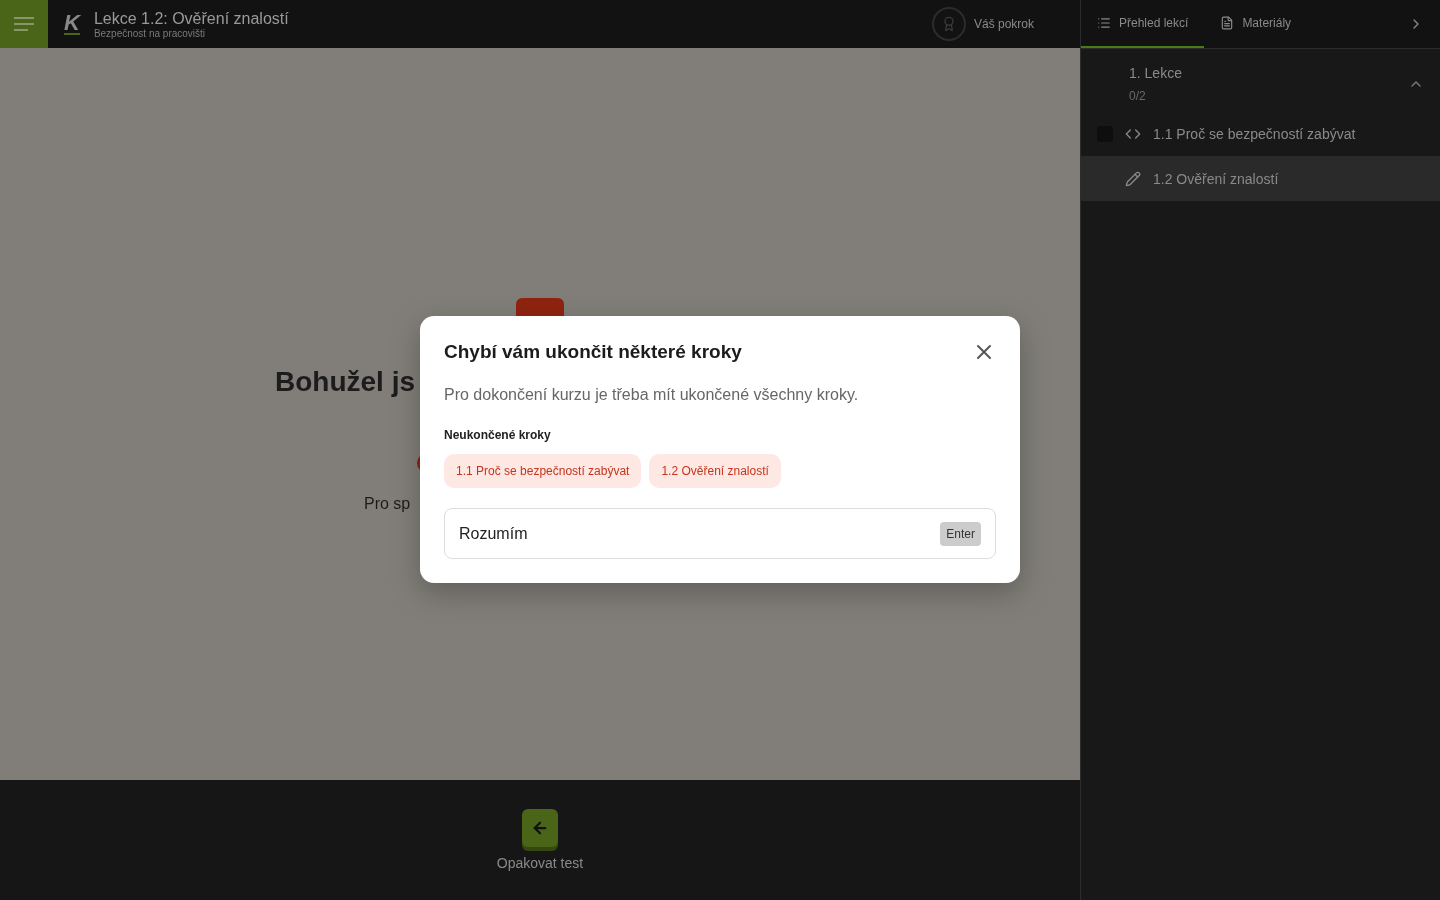 The height and width of the screenshot is (900, 1440). I want to click on logo: K, so click(72, 24).